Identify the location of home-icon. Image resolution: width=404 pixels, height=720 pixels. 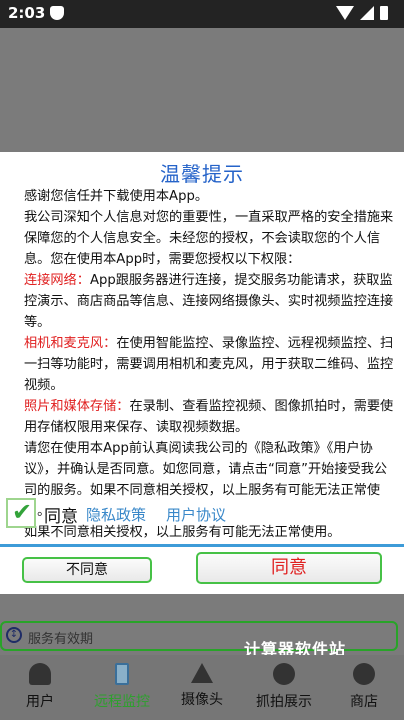
(202, 673).